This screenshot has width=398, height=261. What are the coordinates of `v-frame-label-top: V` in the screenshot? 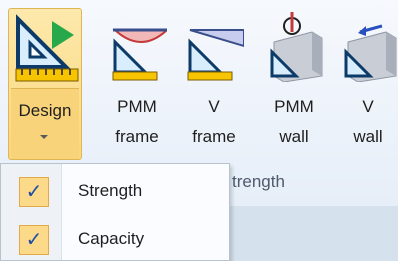 It's located at (214, 106).